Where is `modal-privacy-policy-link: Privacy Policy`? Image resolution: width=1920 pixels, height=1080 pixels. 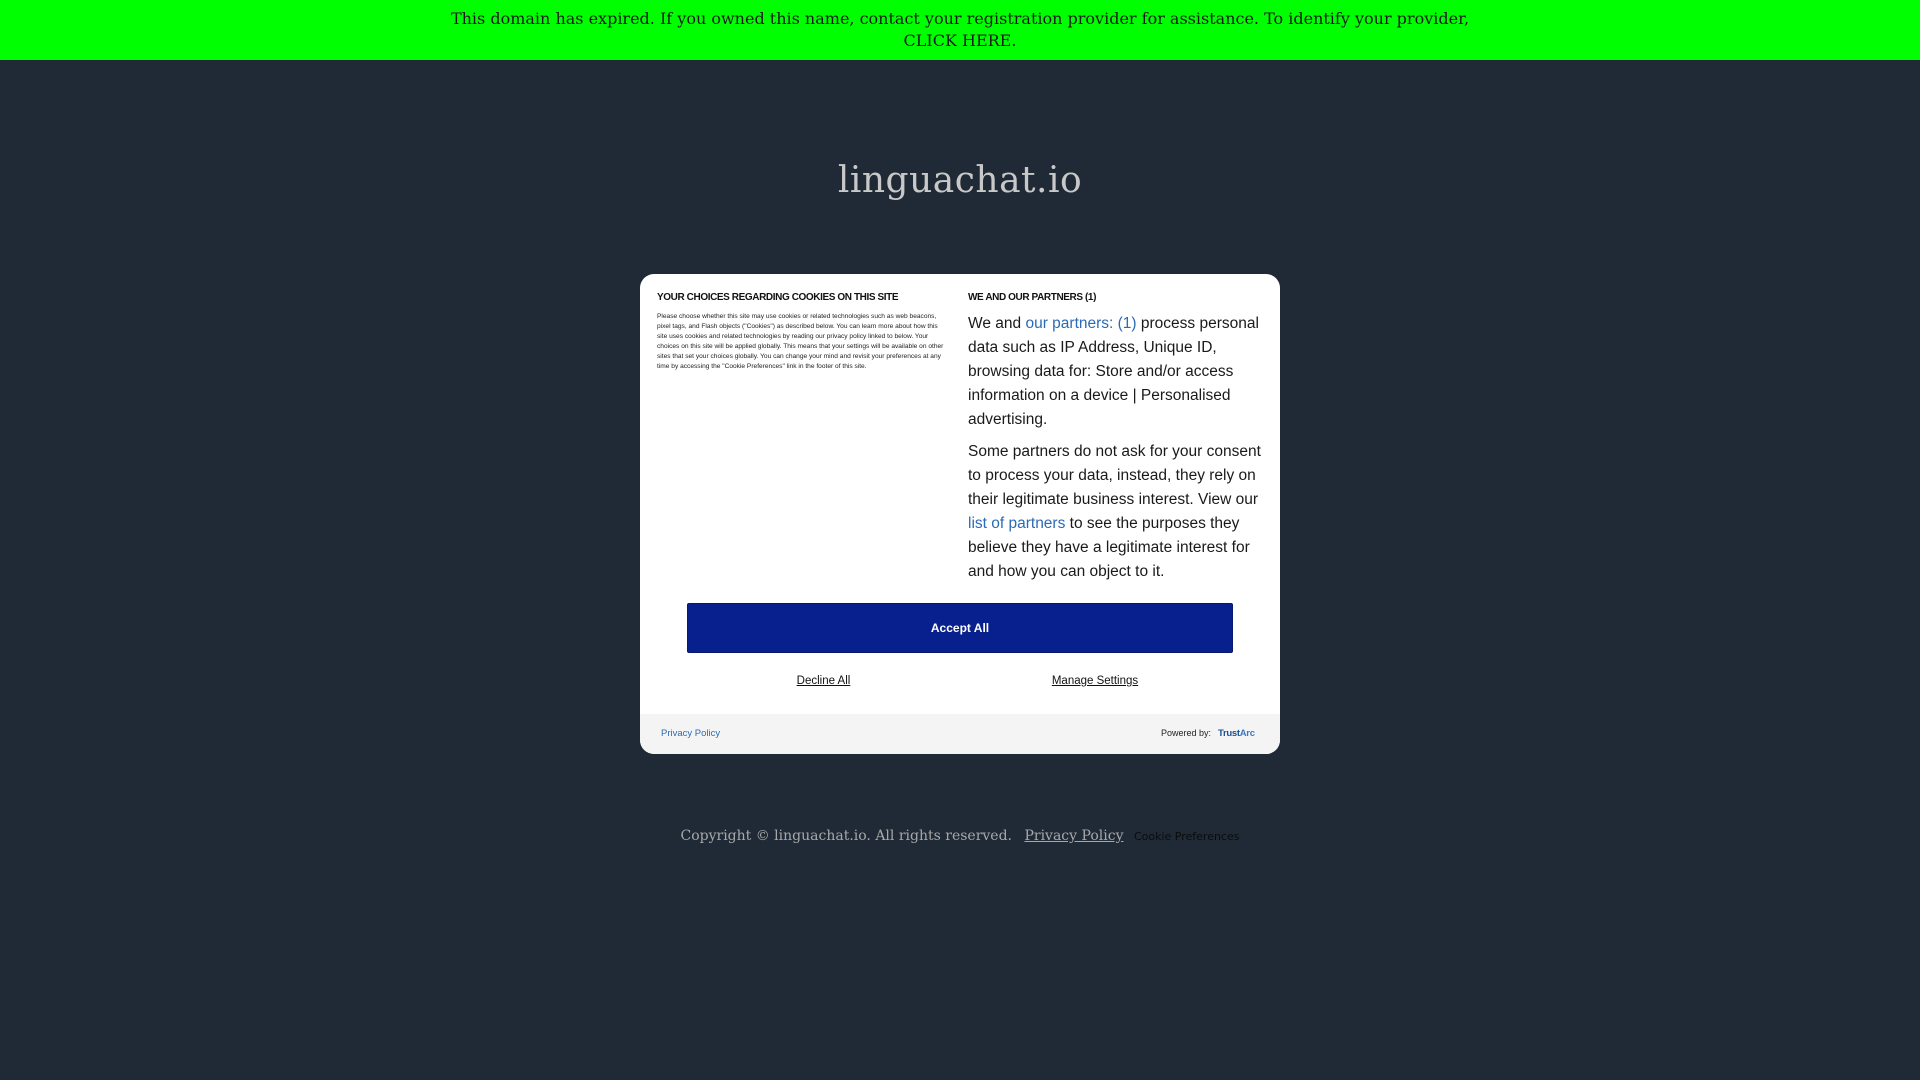
modal-privacy-policy-link: Privacy Policy is located at coordinates (690, 733).